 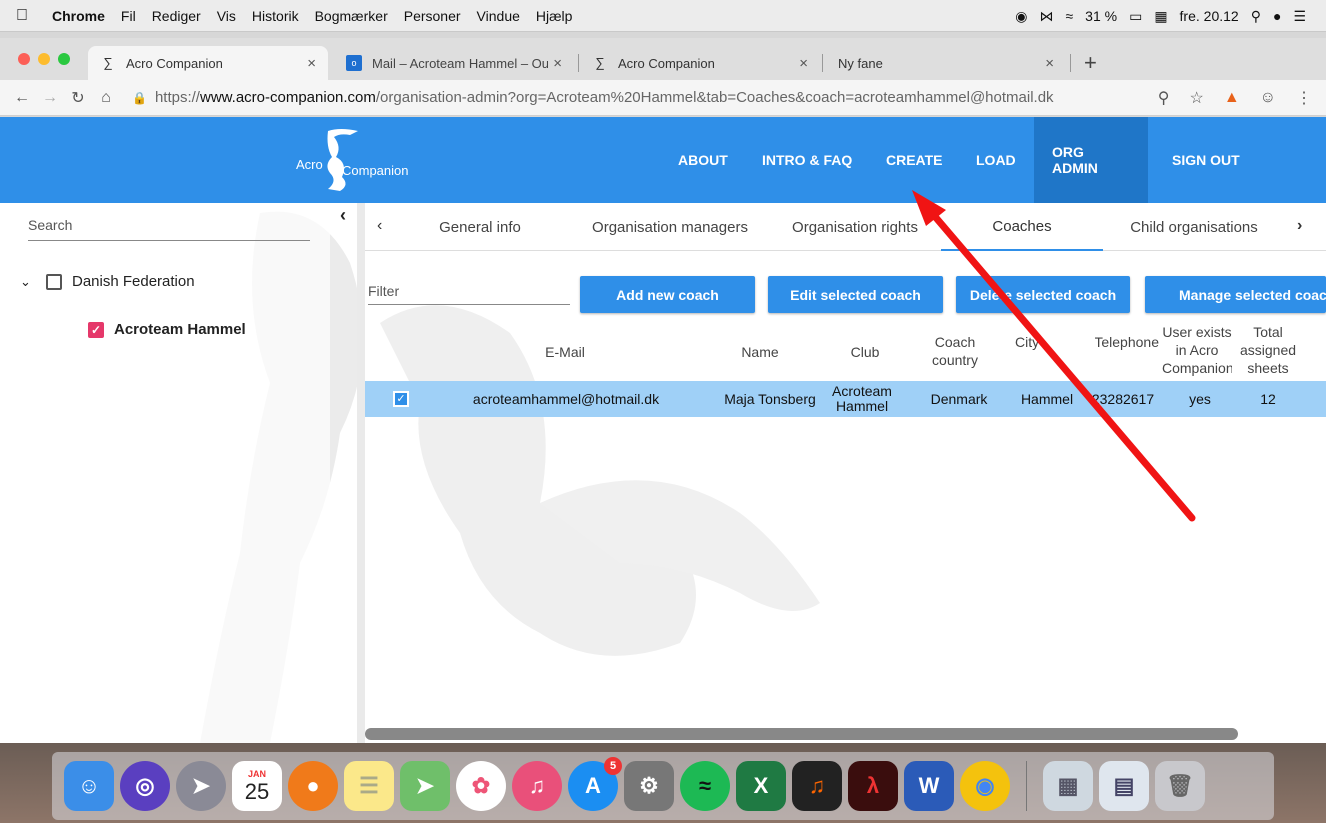 I want to click on reload-icon: ↻, so click(x=78, y=98).